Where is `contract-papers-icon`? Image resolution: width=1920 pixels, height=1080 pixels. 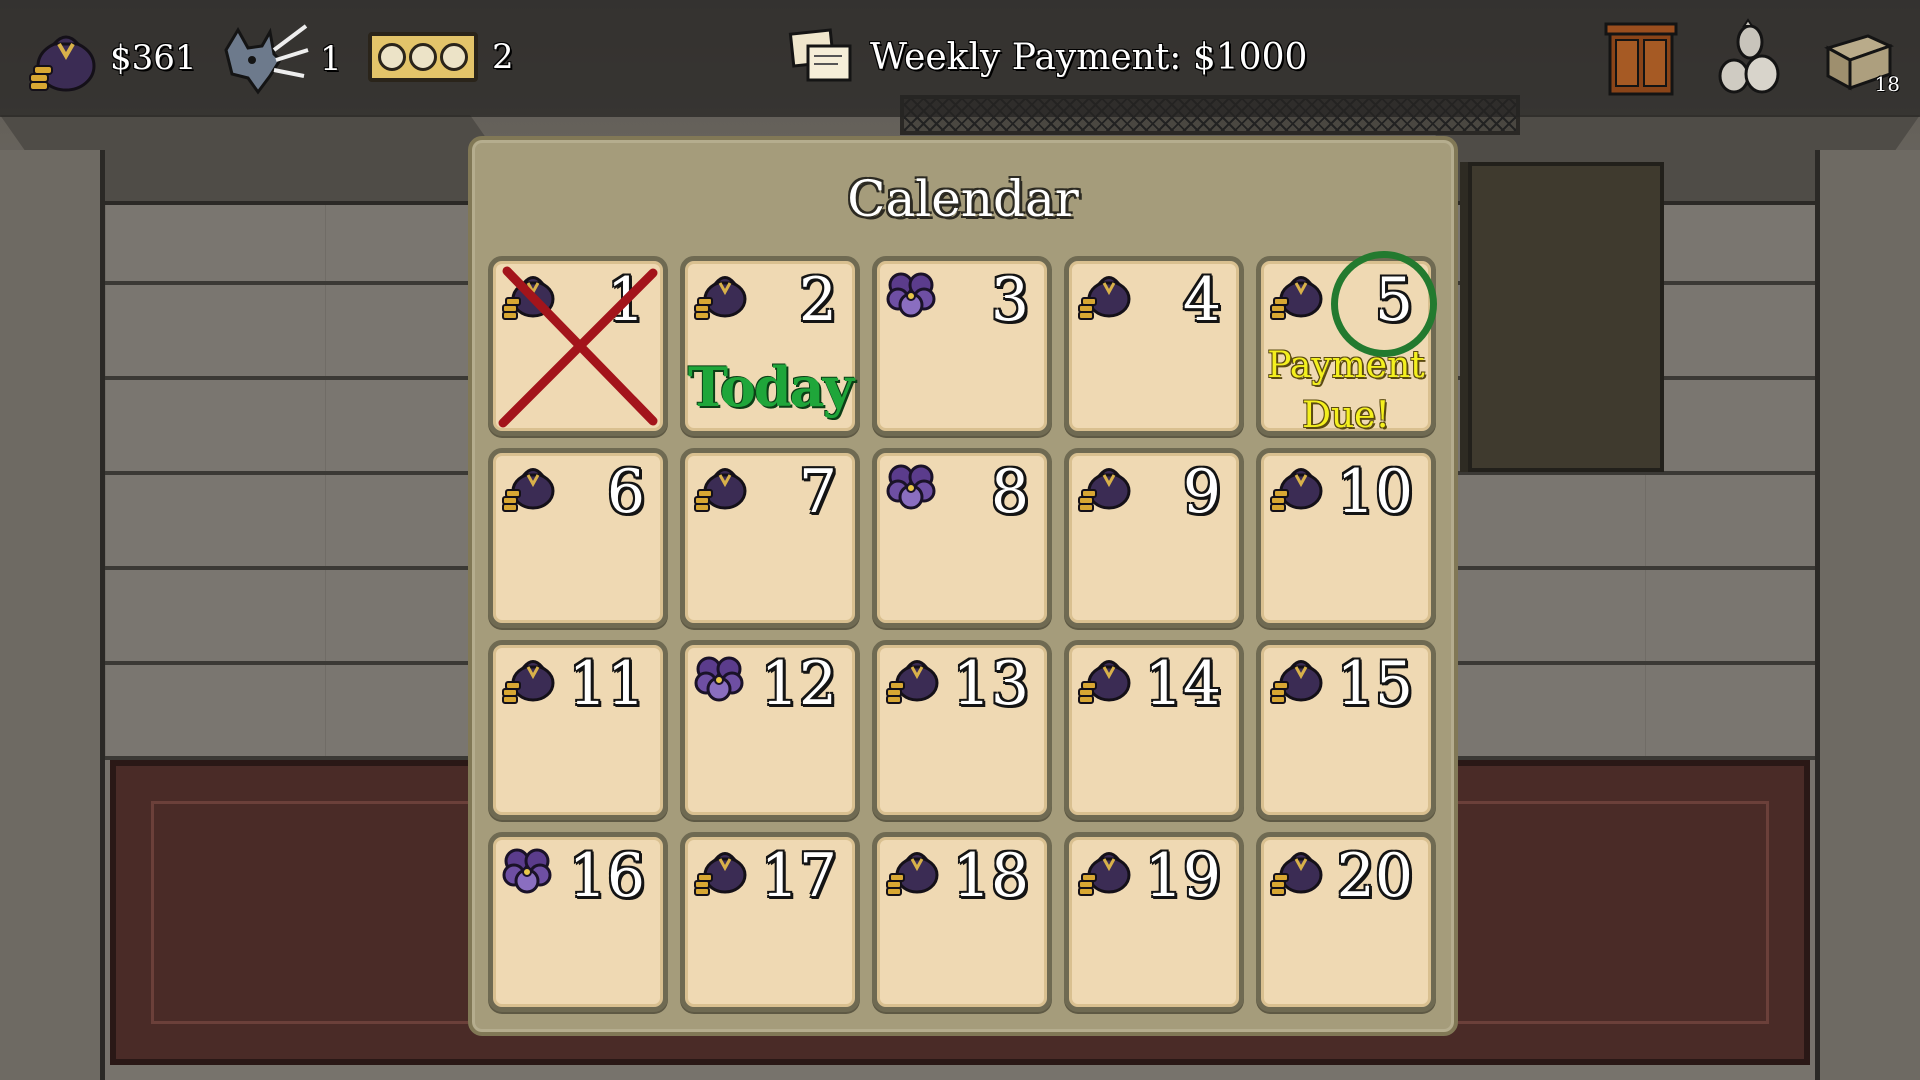 contract-papers-icon is located at coordinates (820, 55).